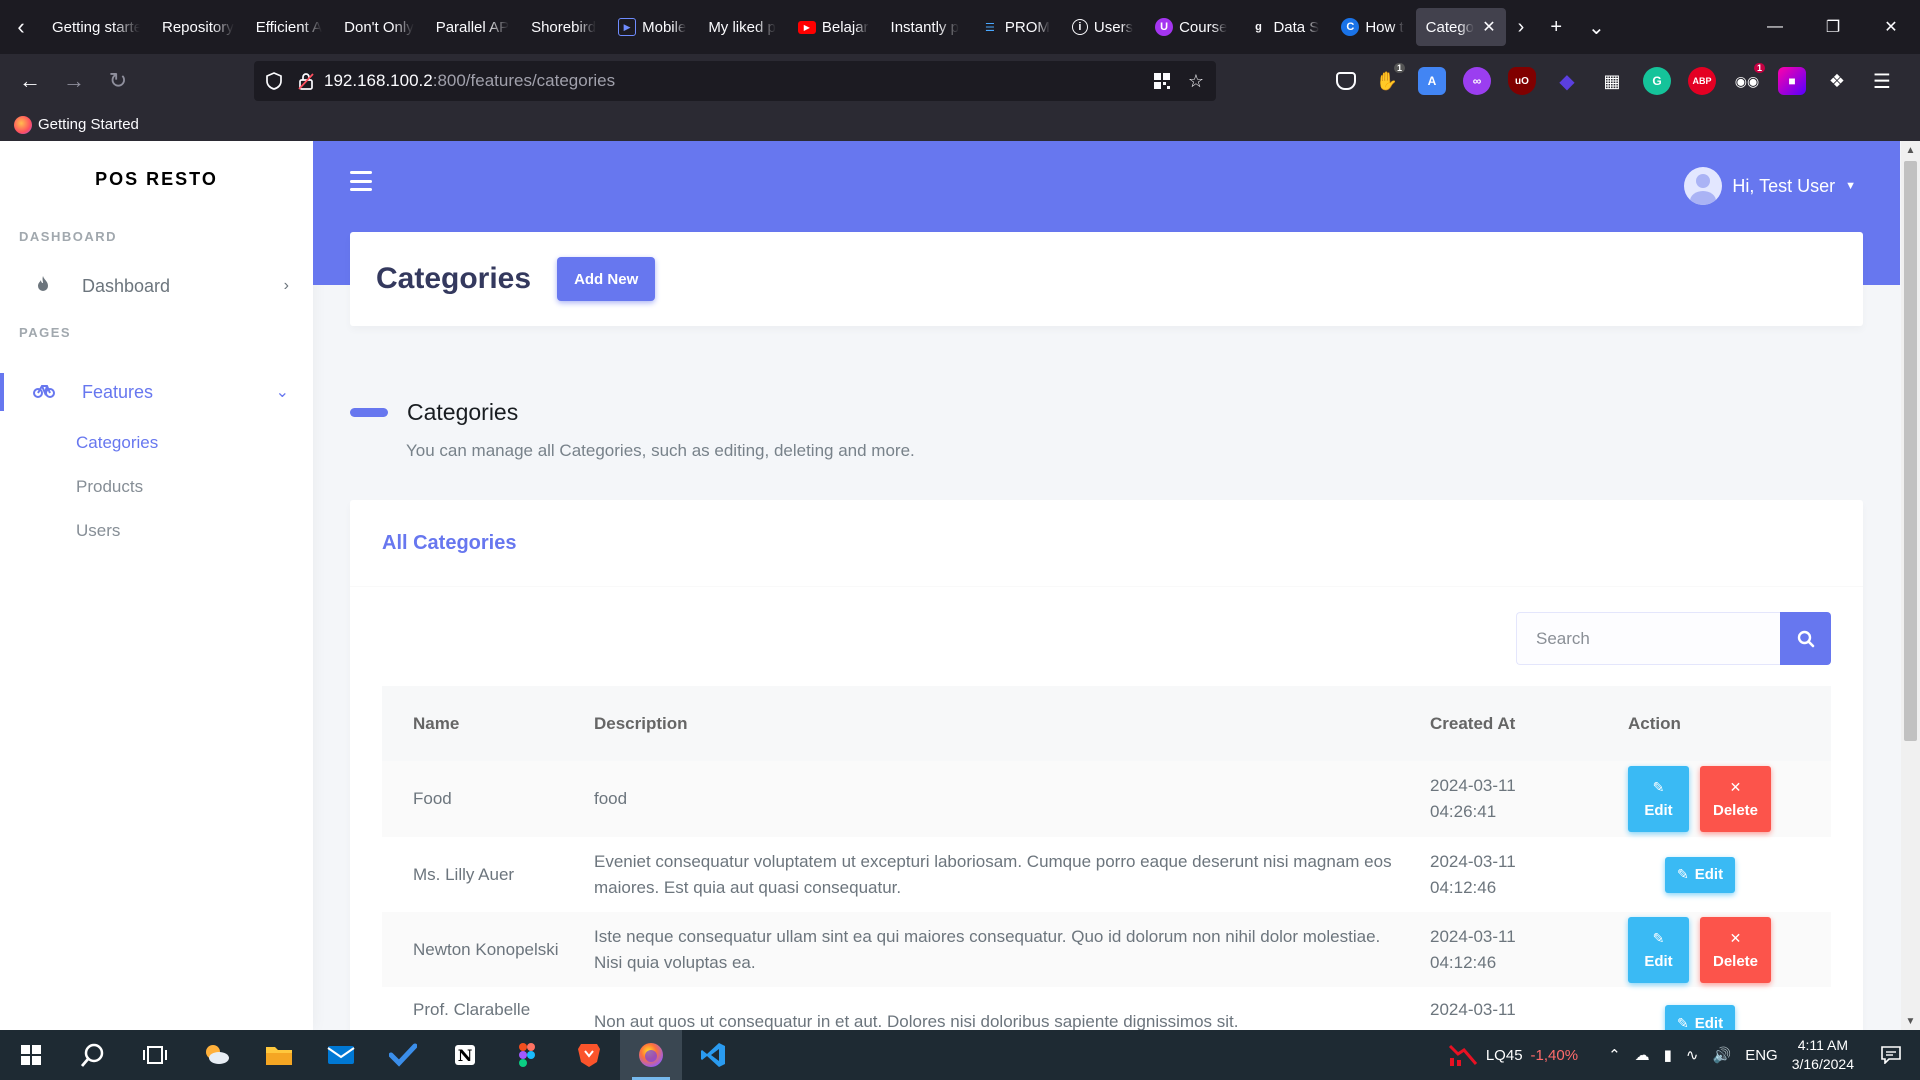 The height and width of the screenshot is (1080, 1920). I want to click on apps-grid-icon: ▦, so click(1612, 81).